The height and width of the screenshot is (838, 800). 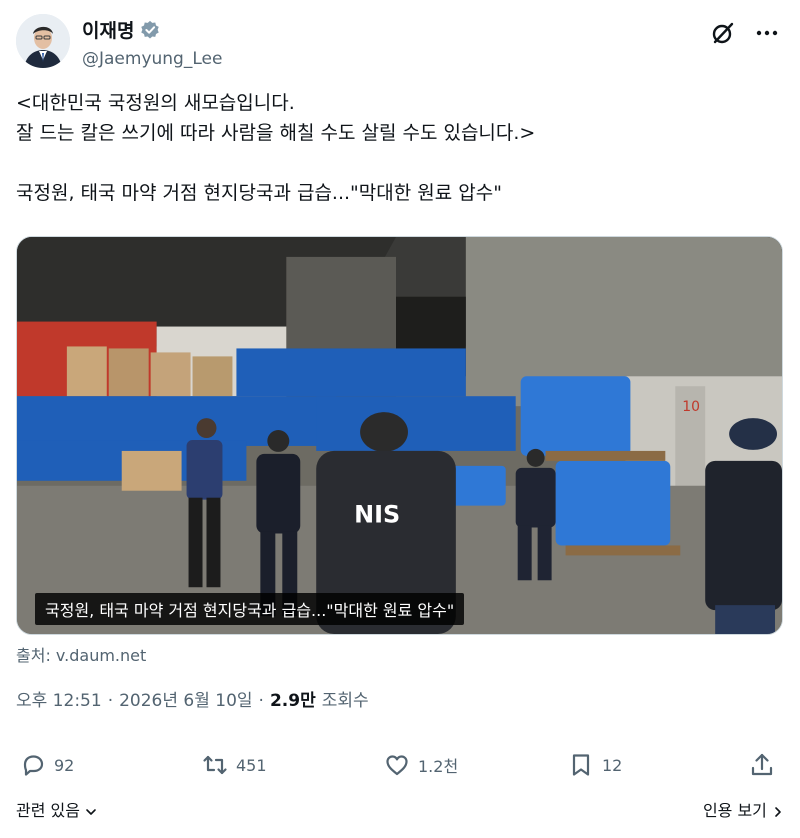 I want to click on tweet-text-line-2: 잘 드는 칼은 쓰기에 따라 사람을 해칠 수도 살릴 수도 있습니다.>, so click(x=276, y=133).